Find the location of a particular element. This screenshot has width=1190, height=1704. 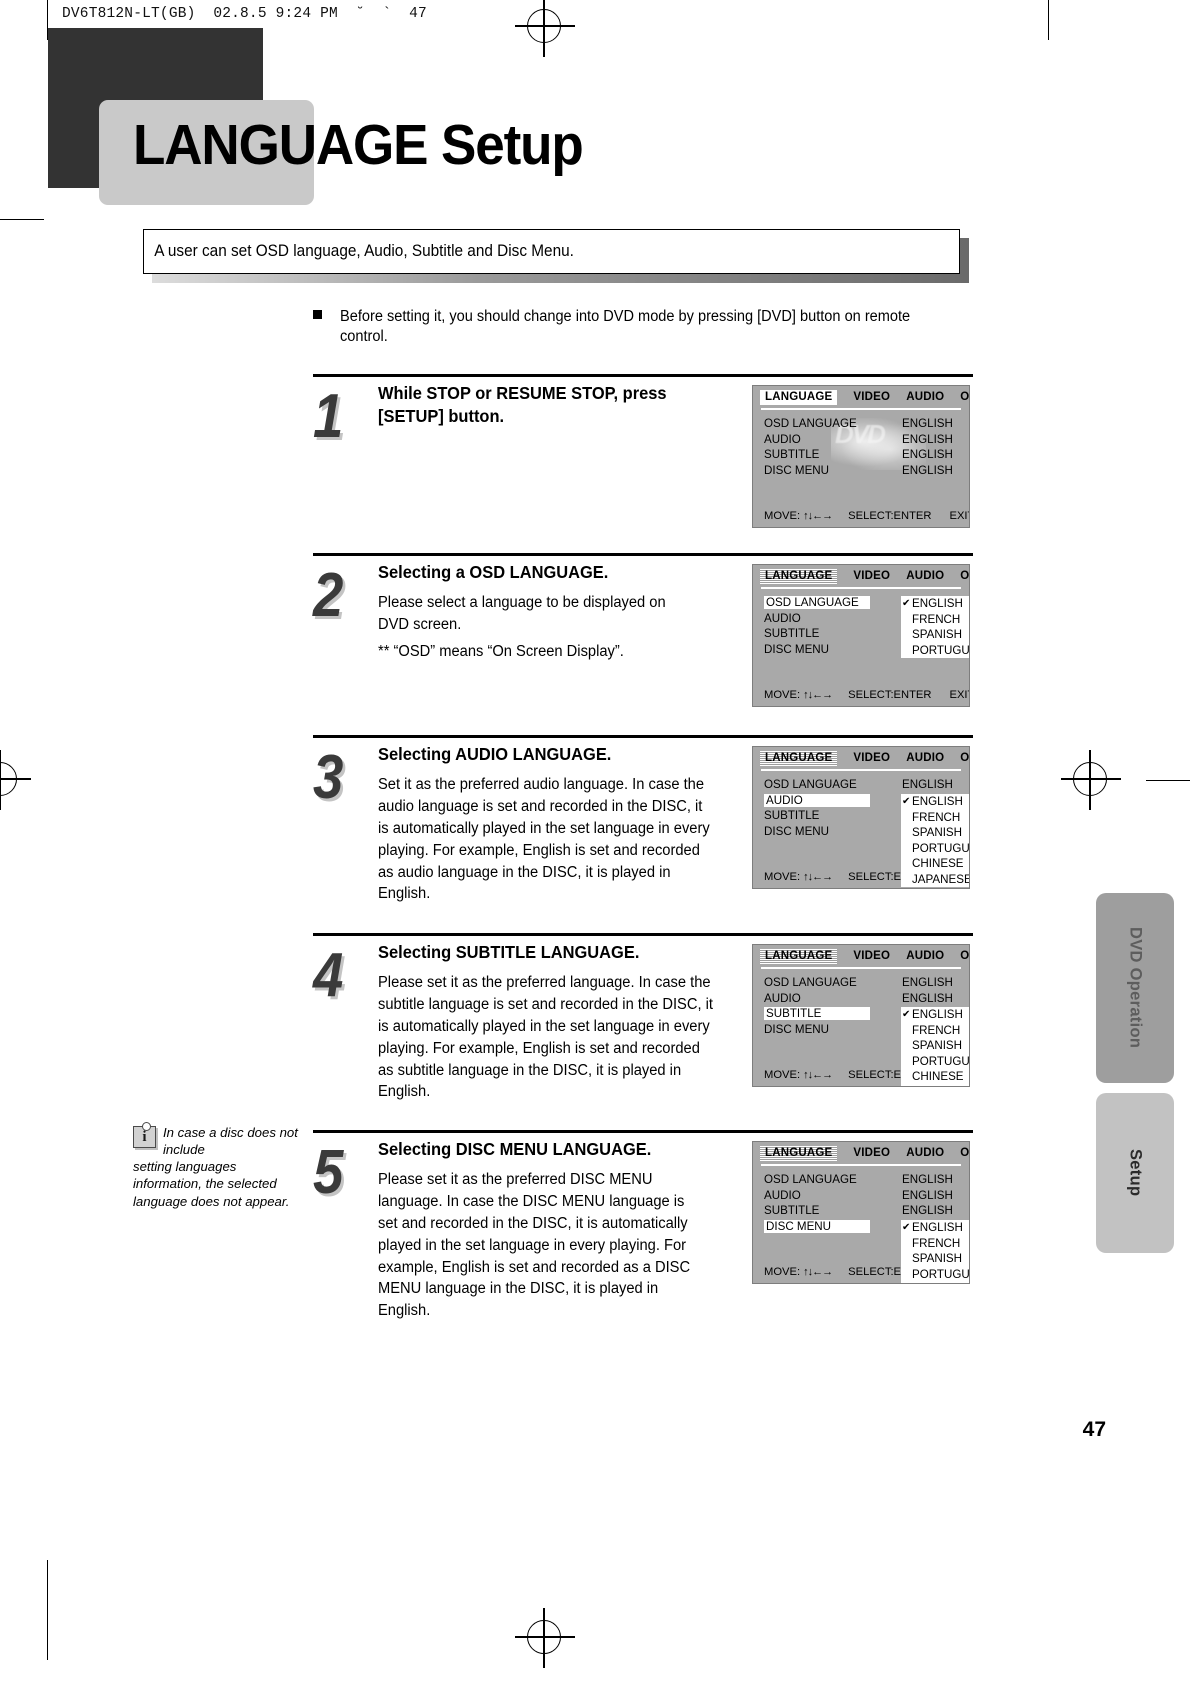

osd-tab-others-1: OTHERS is located at coordinates (964, 397).